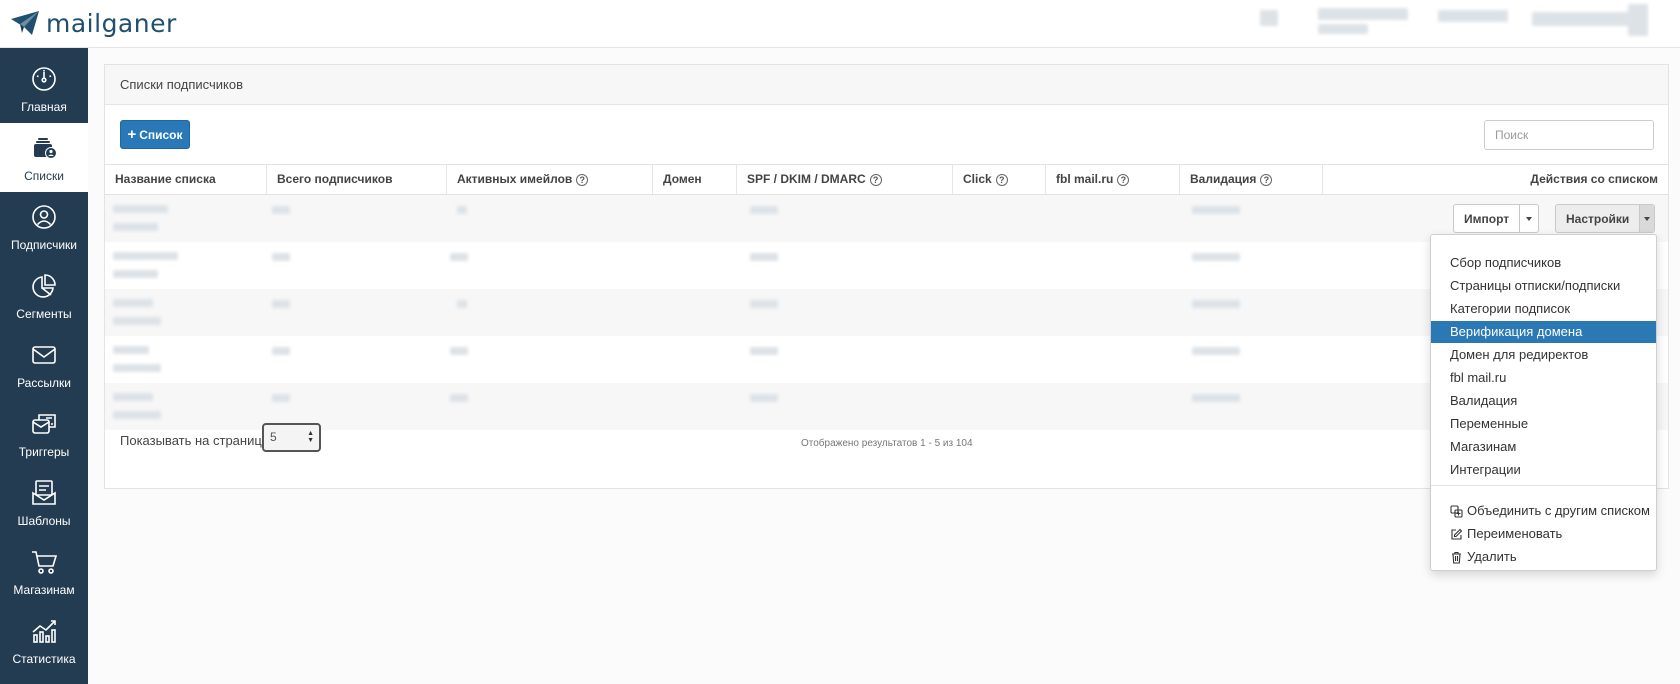 Image resolution: width=1680 pixels, height=684 pixels. I want to click on triggers-icon, so click(44, 423).